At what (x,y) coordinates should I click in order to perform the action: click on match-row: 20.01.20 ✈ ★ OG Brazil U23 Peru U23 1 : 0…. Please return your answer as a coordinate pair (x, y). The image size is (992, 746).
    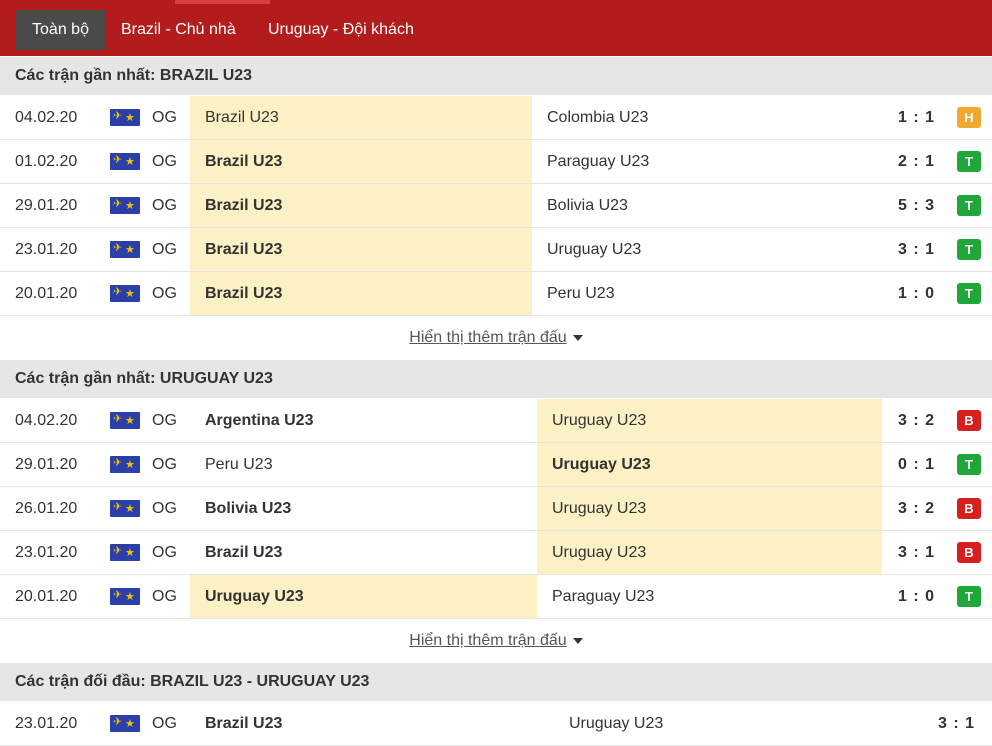
    Looking at the image, I should click on (496, 294).